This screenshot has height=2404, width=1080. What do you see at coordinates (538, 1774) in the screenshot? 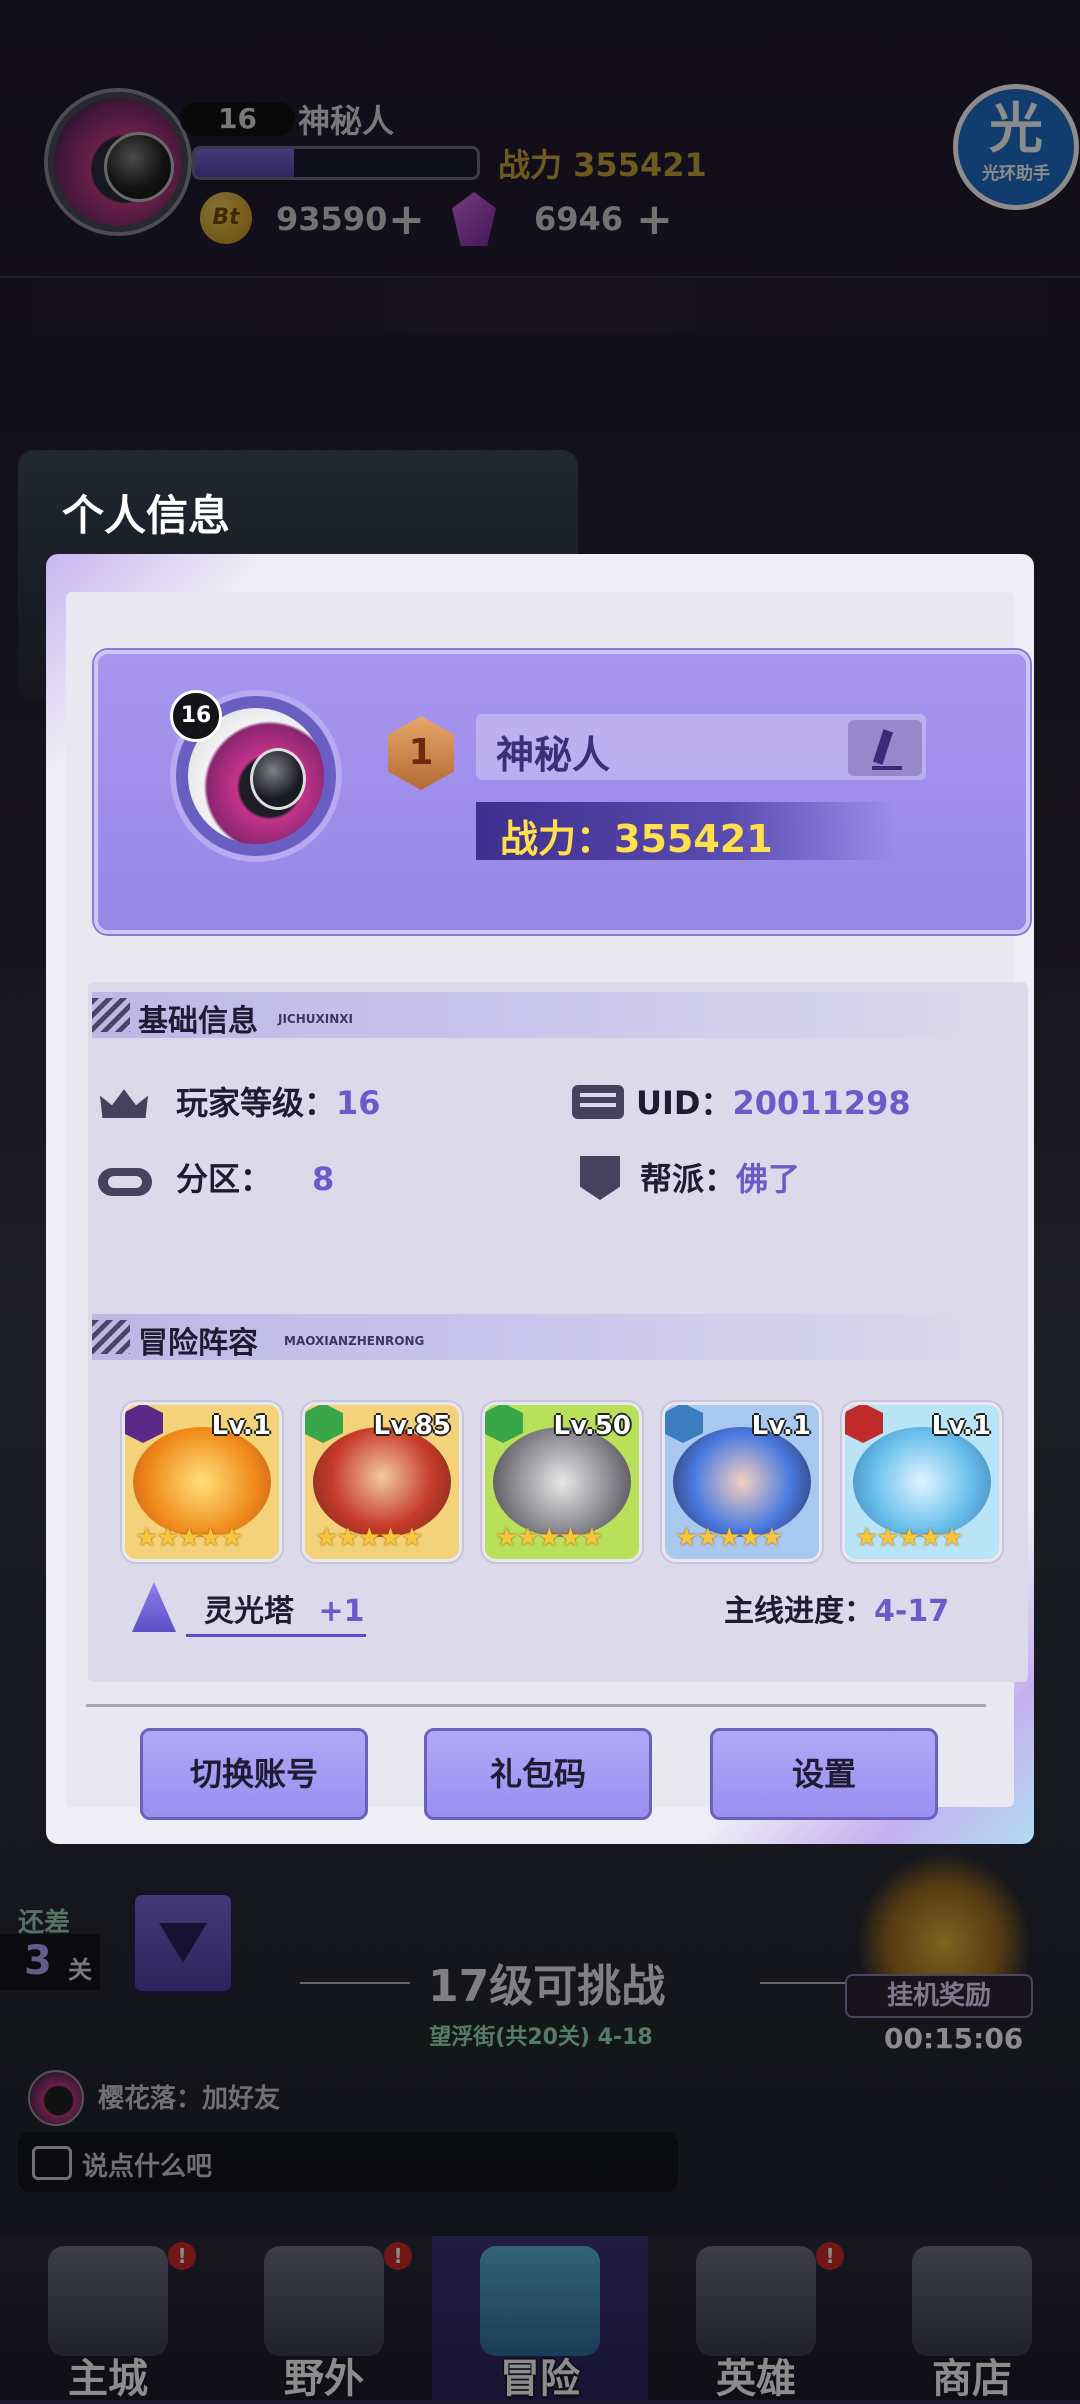
I see `gift-code-button: 礼包码` at bounding box center [538, 1774].